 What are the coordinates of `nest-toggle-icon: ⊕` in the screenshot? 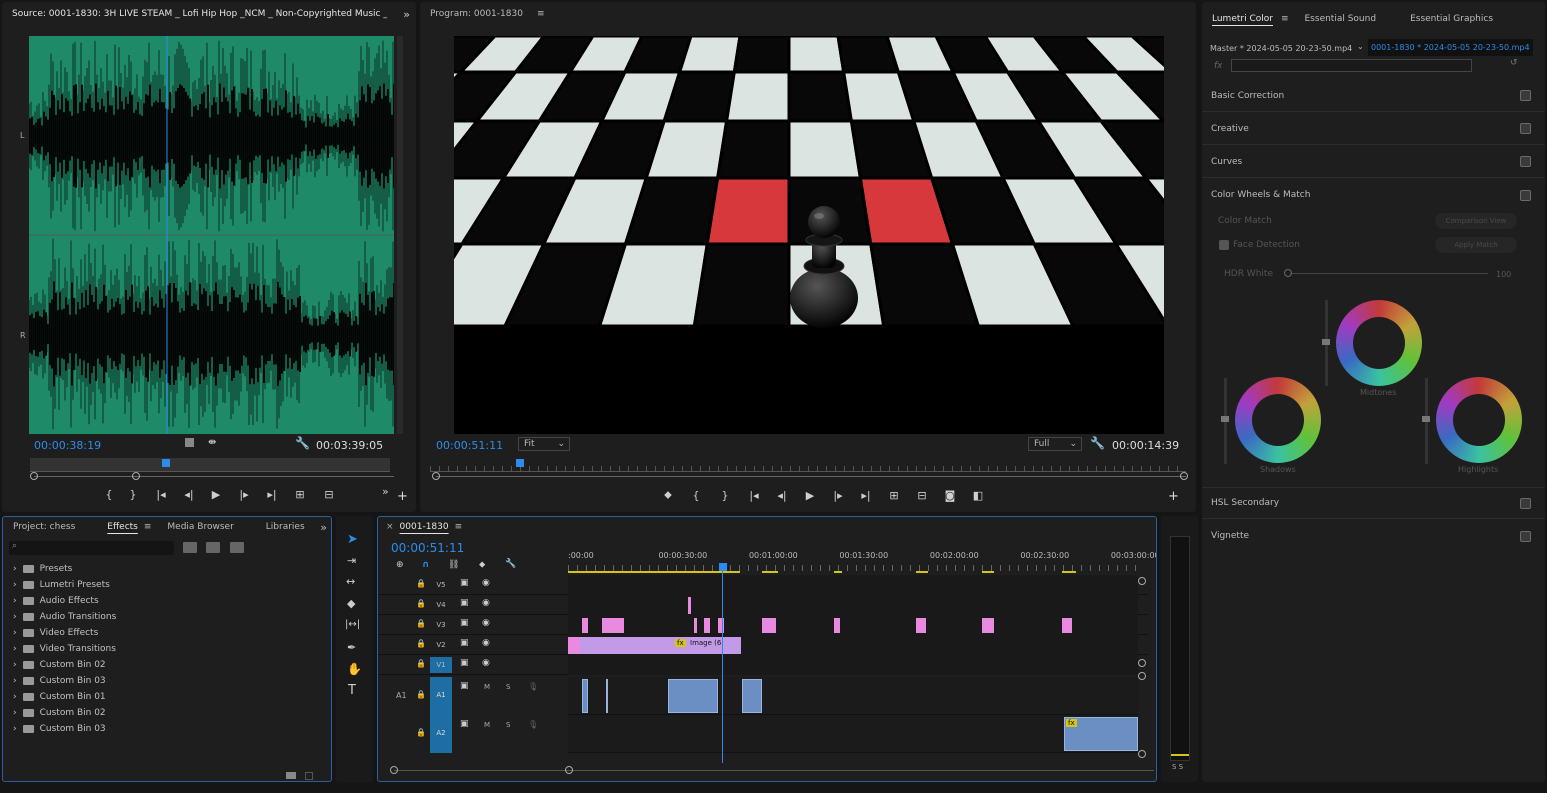 It's located at (400, 565).